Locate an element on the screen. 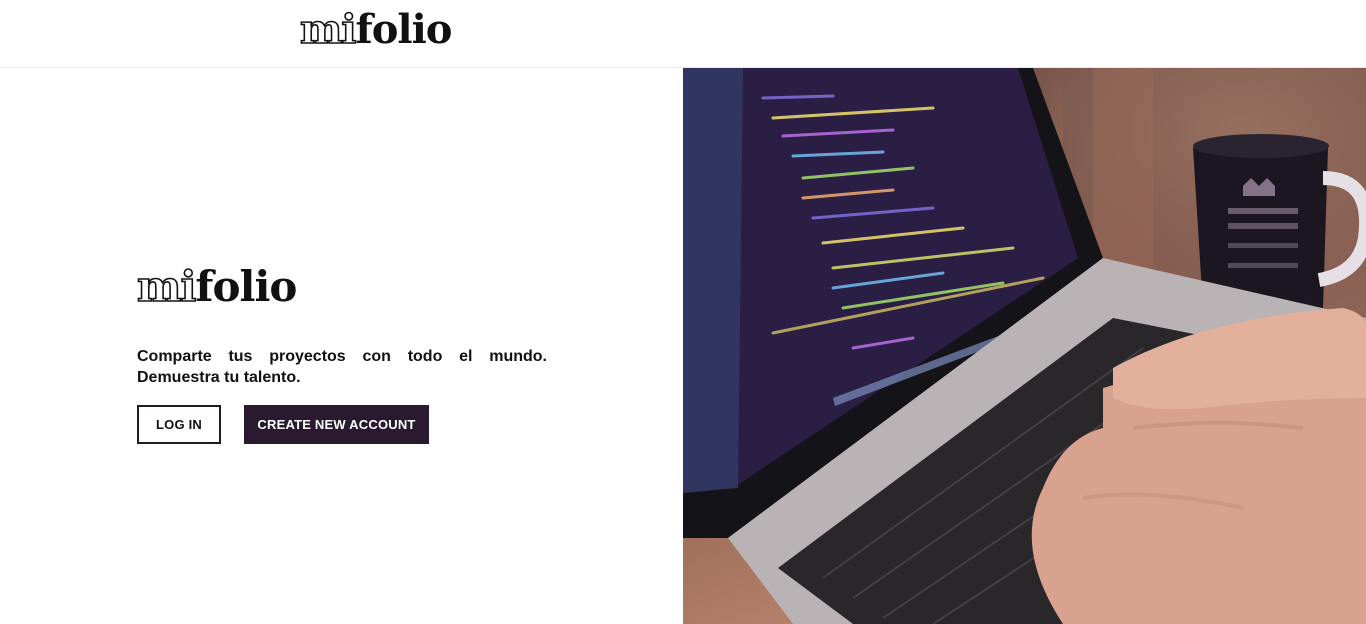  login-button: LOG IN is located at coordinates (179, 424).